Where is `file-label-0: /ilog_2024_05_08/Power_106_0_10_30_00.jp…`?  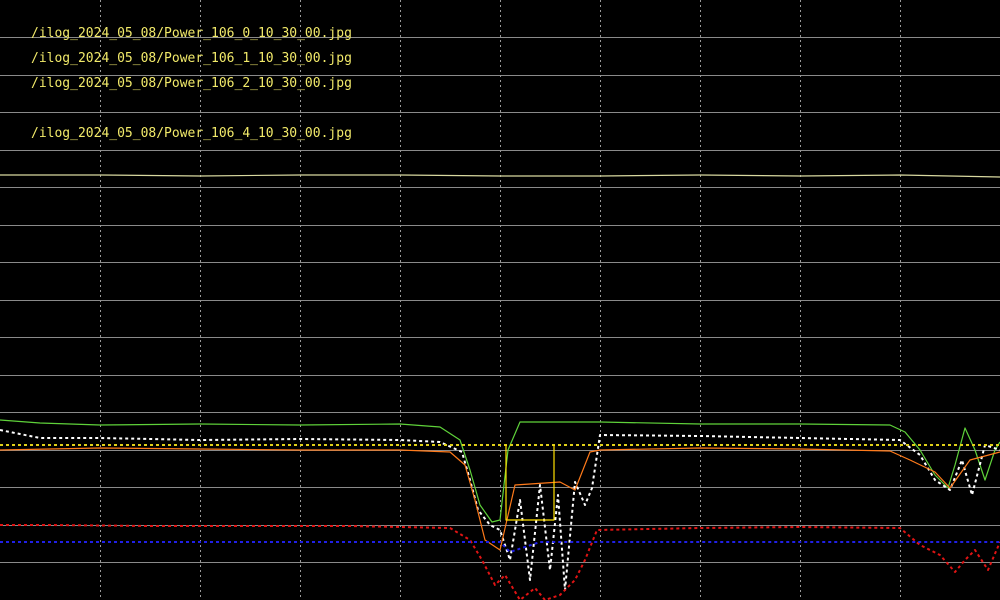
file-label-0: /ilog_2024_05_08/Power_106_0_10_30_00.jp… is located at coordinates (191, 33).